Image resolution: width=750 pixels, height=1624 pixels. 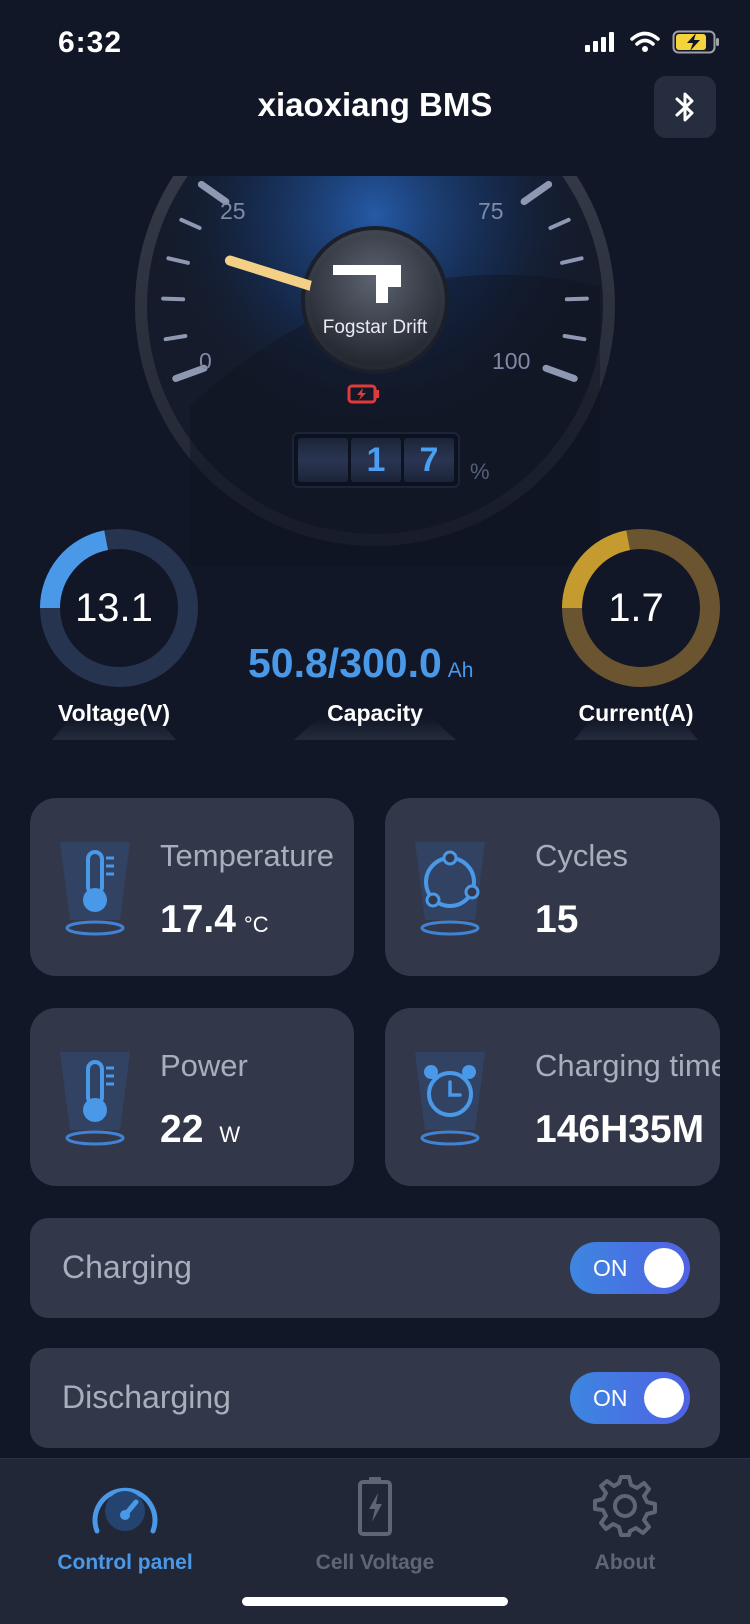 I want to click on temperature-title: Temperature, so click(x=247, y=855).